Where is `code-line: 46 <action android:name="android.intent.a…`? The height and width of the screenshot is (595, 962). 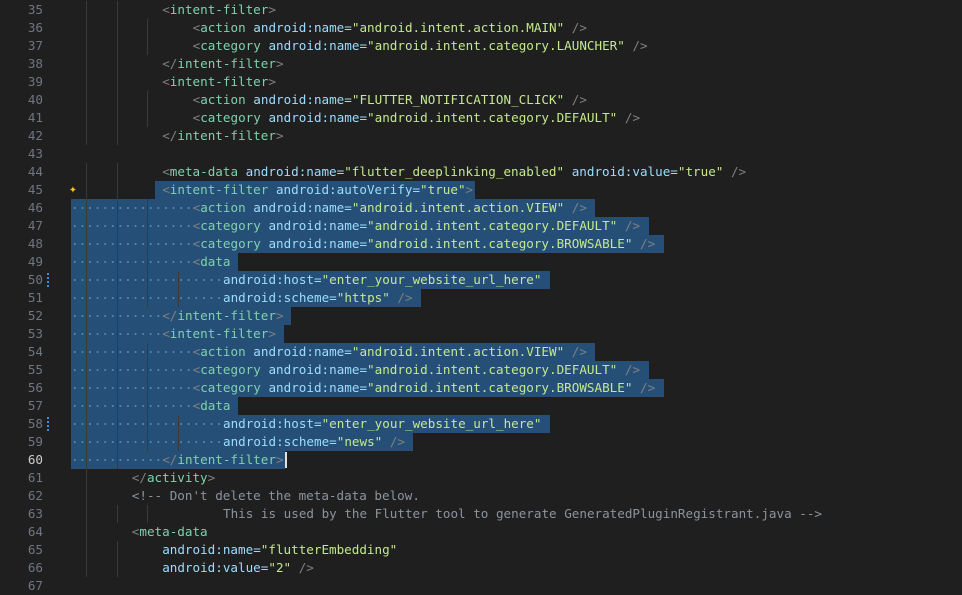 code-line: 46 <action android:name="android.intent.a… is located at coordinates (481, 208).